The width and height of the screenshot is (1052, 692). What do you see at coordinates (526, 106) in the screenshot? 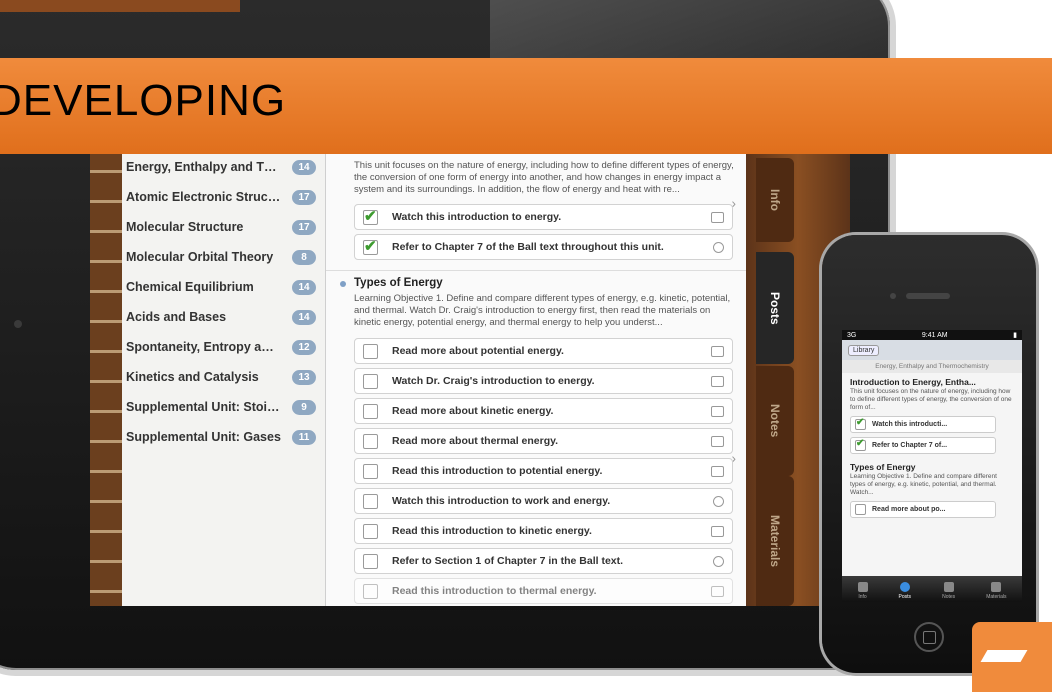
I see `banner: DEVELOPING` at bounding box center [526, 106].